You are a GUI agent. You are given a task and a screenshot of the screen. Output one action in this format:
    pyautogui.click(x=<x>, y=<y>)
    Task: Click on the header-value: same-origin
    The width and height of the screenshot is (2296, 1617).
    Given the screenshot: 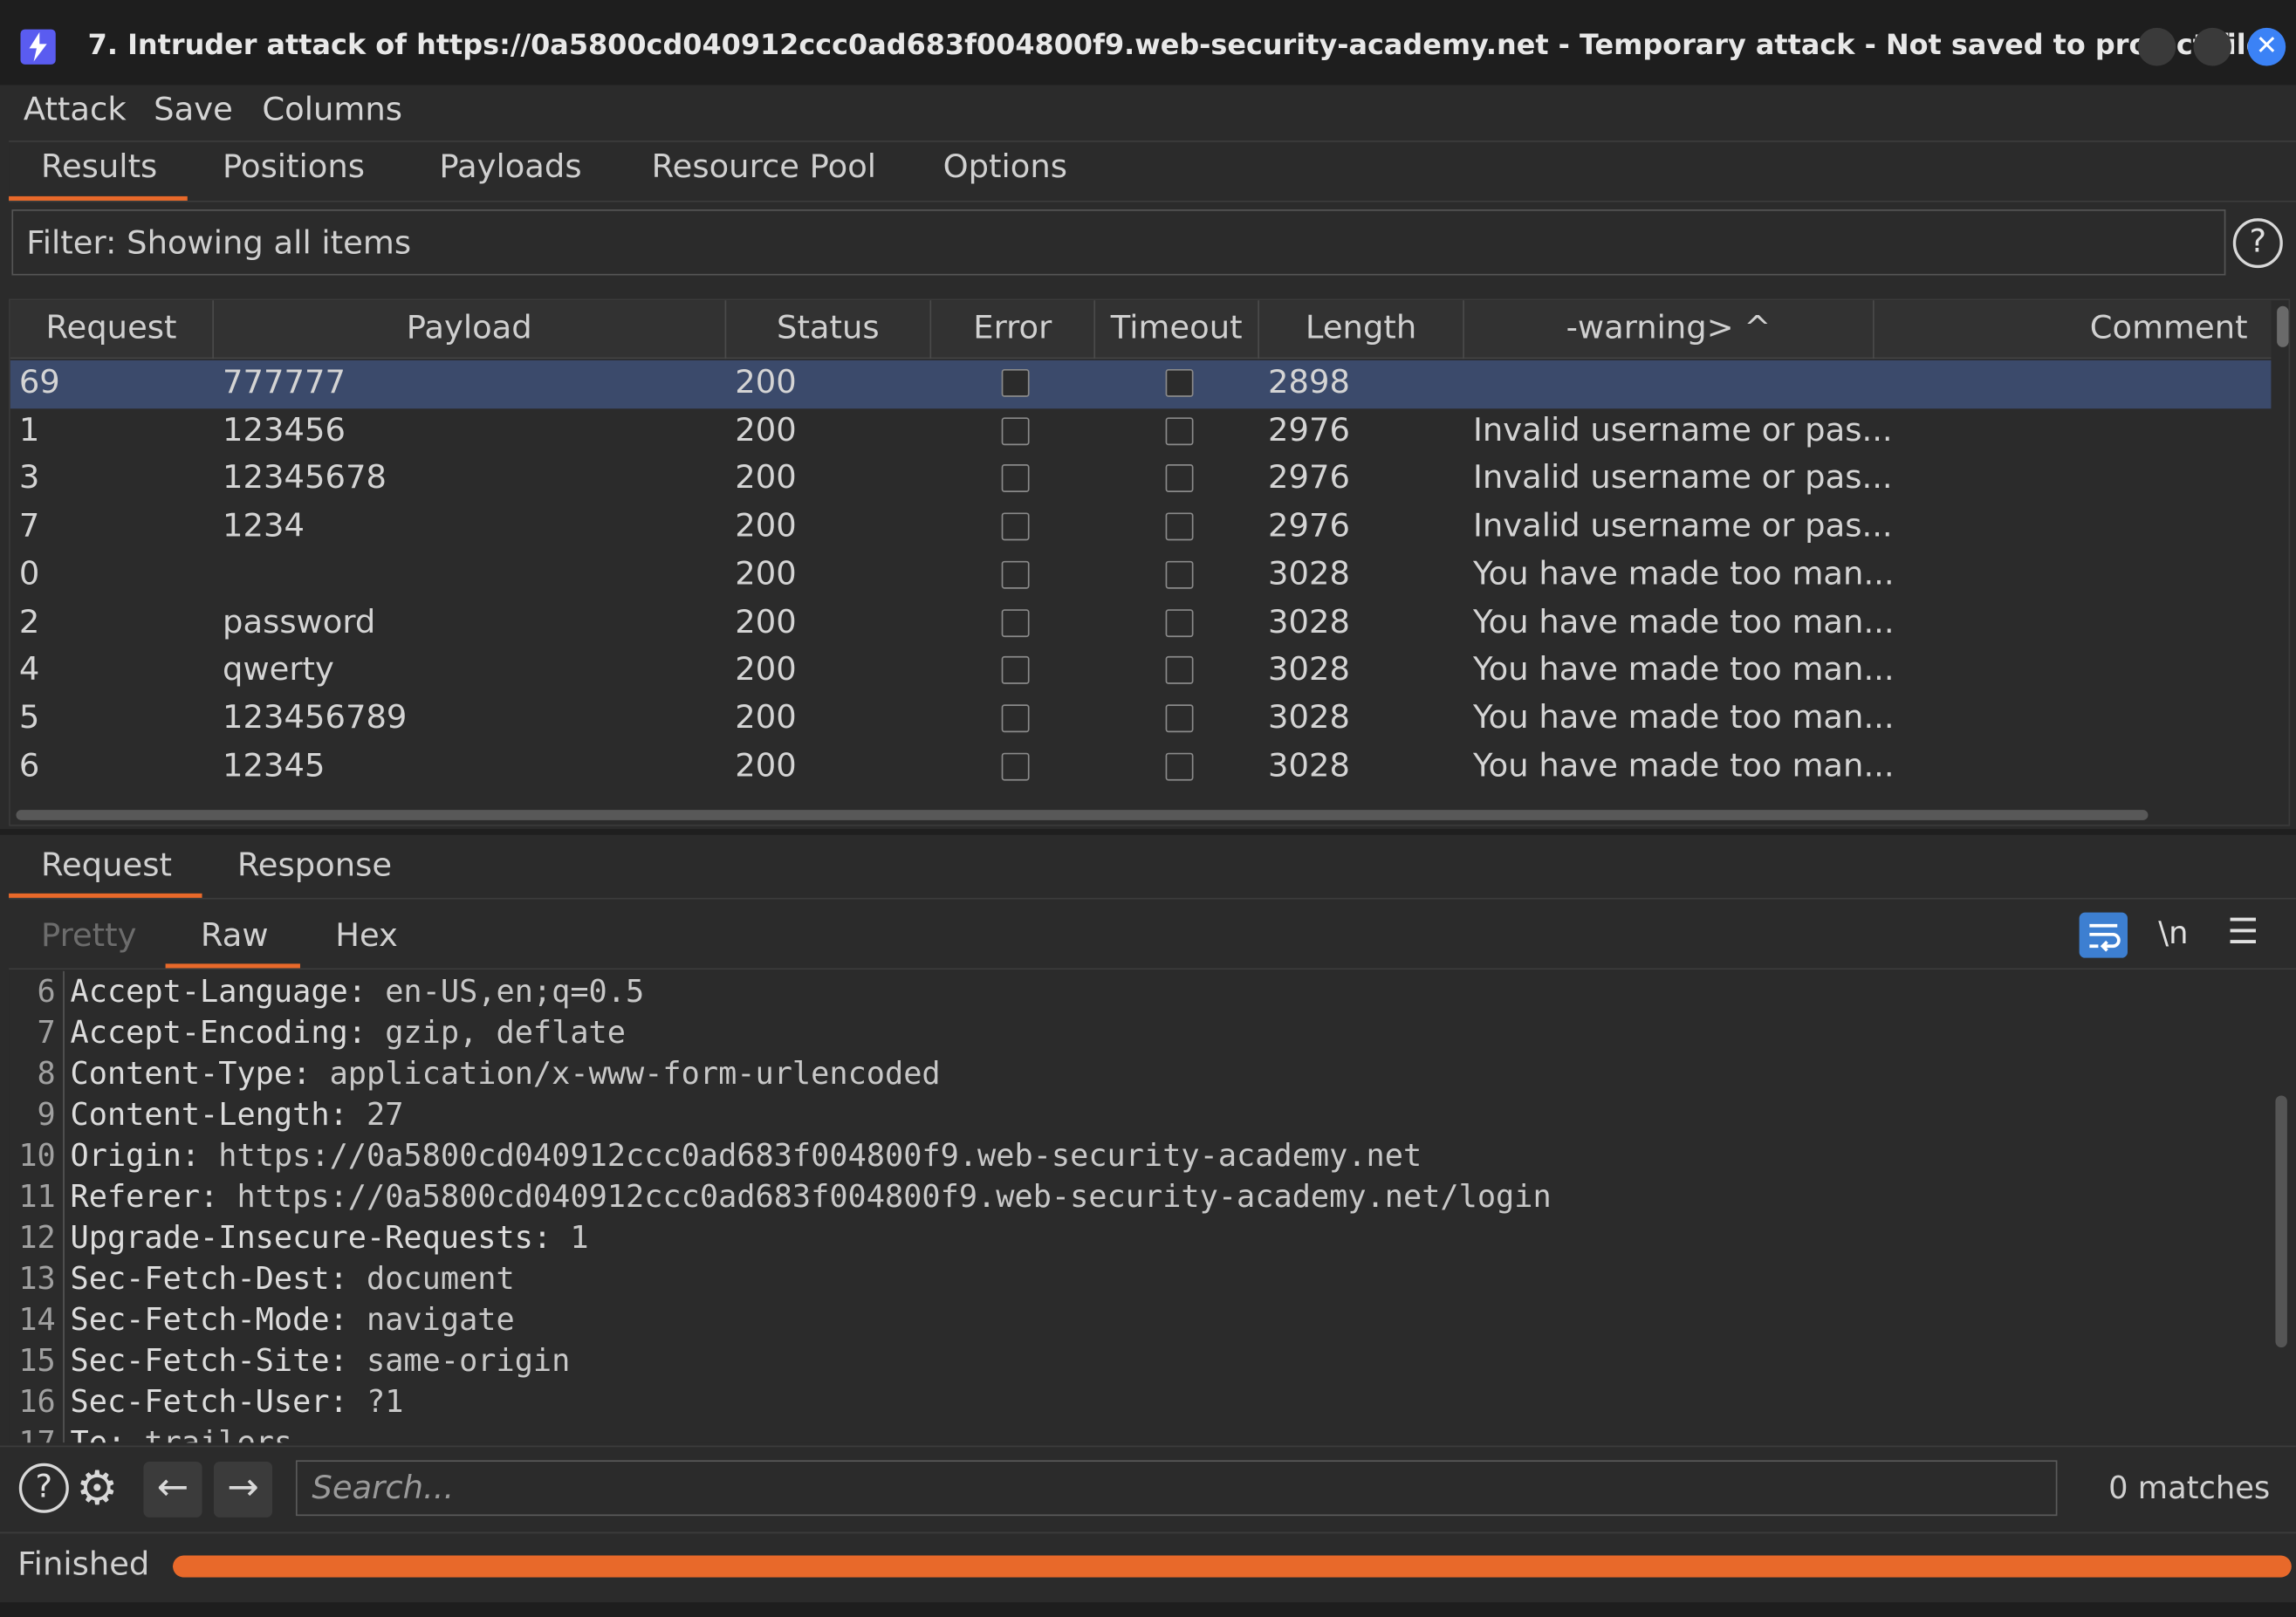 What is the action you would take?
    pyautogui.click(x=469, y=1361)
    